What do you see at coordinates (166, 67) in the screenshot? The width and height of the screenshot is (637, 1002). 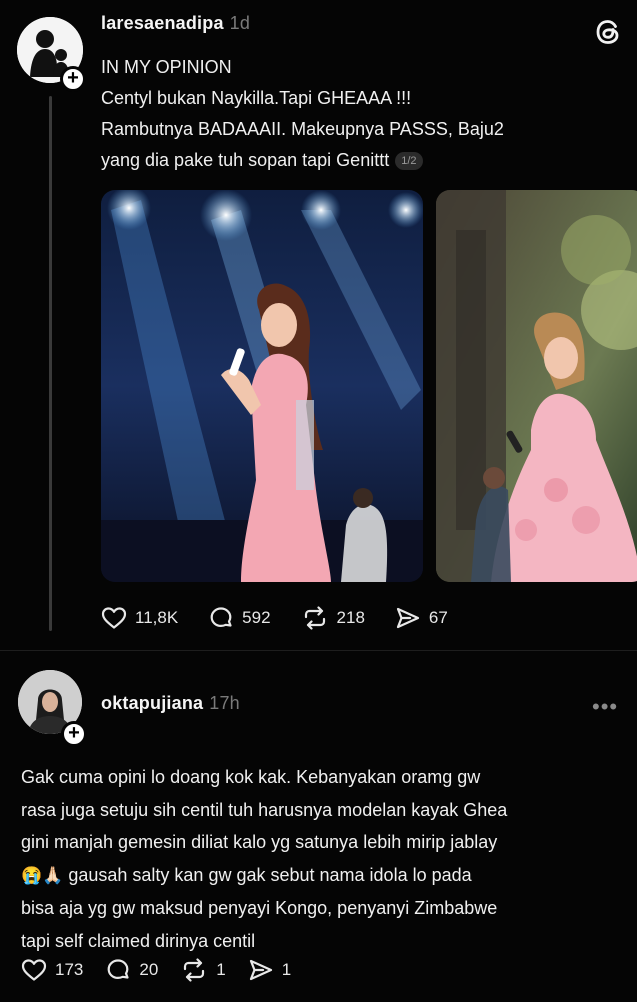 I see `post-line: IN MY OPINION` at bounding box center [166, 67].